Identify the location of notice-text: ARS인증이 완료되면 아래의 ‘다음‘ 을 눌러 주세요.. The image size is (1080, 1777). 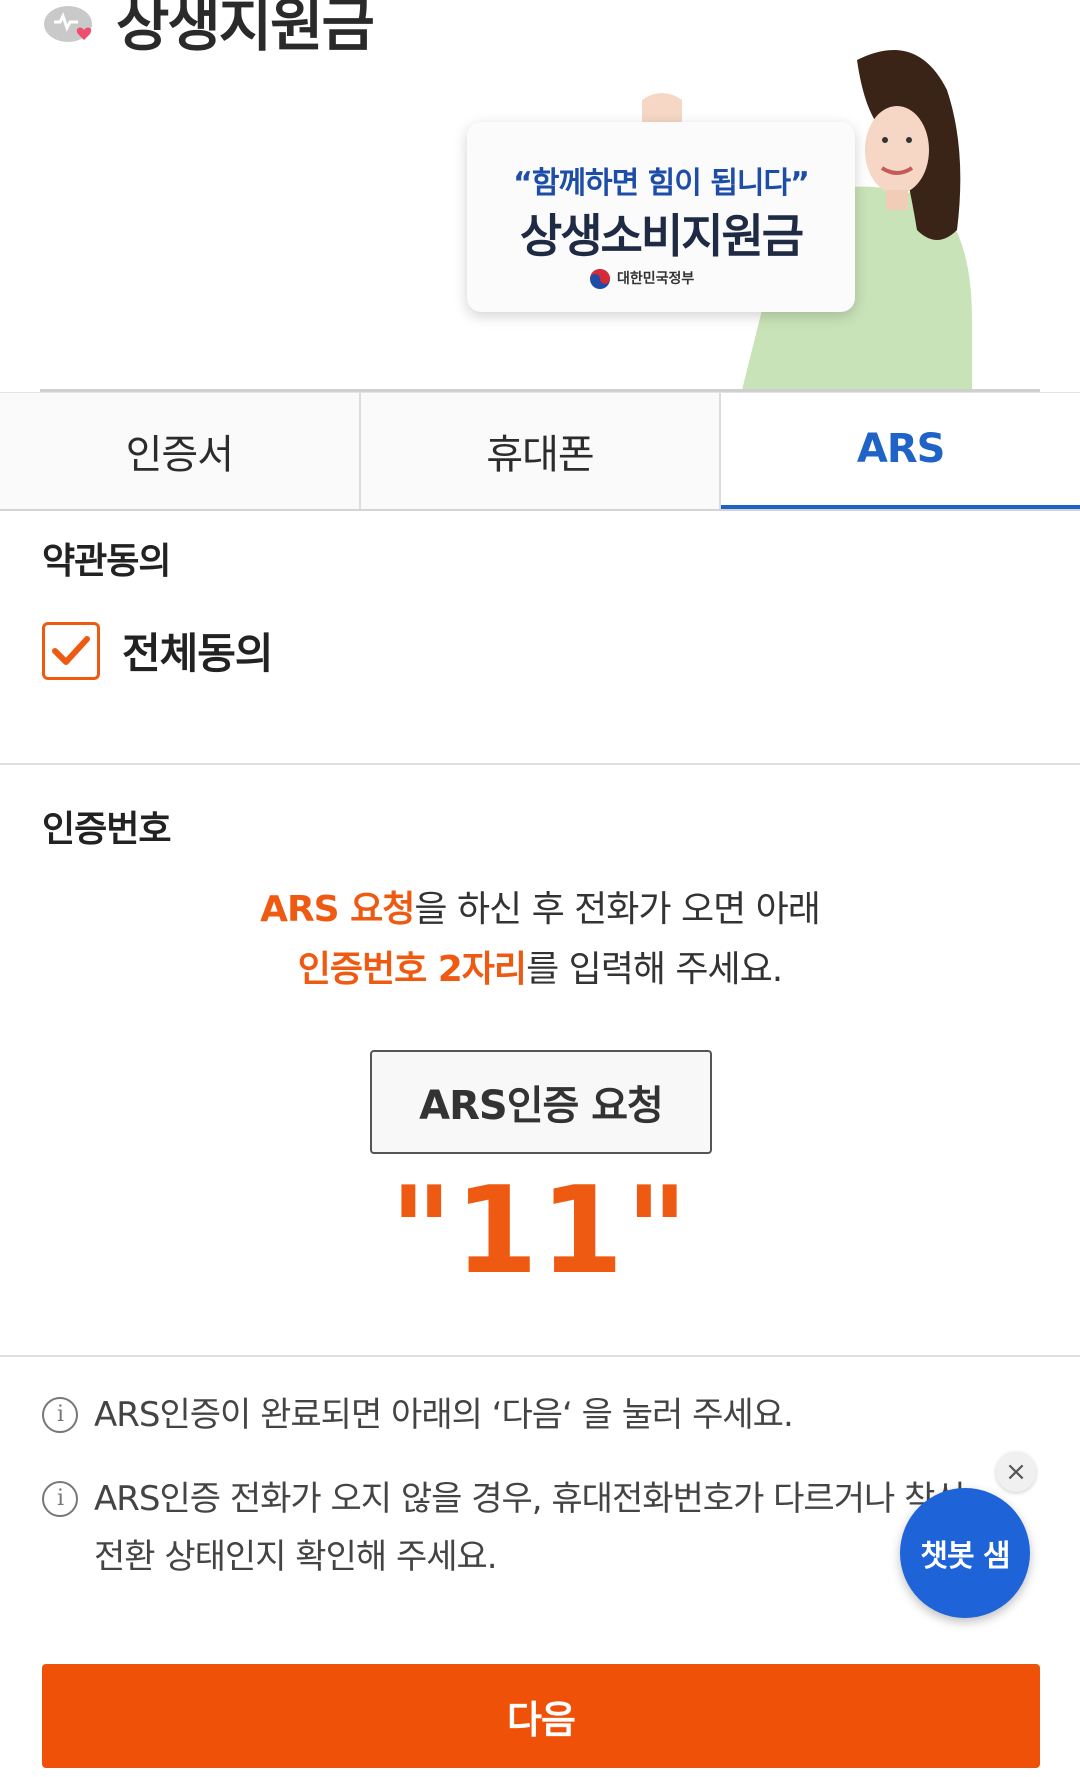
(444, 1415).